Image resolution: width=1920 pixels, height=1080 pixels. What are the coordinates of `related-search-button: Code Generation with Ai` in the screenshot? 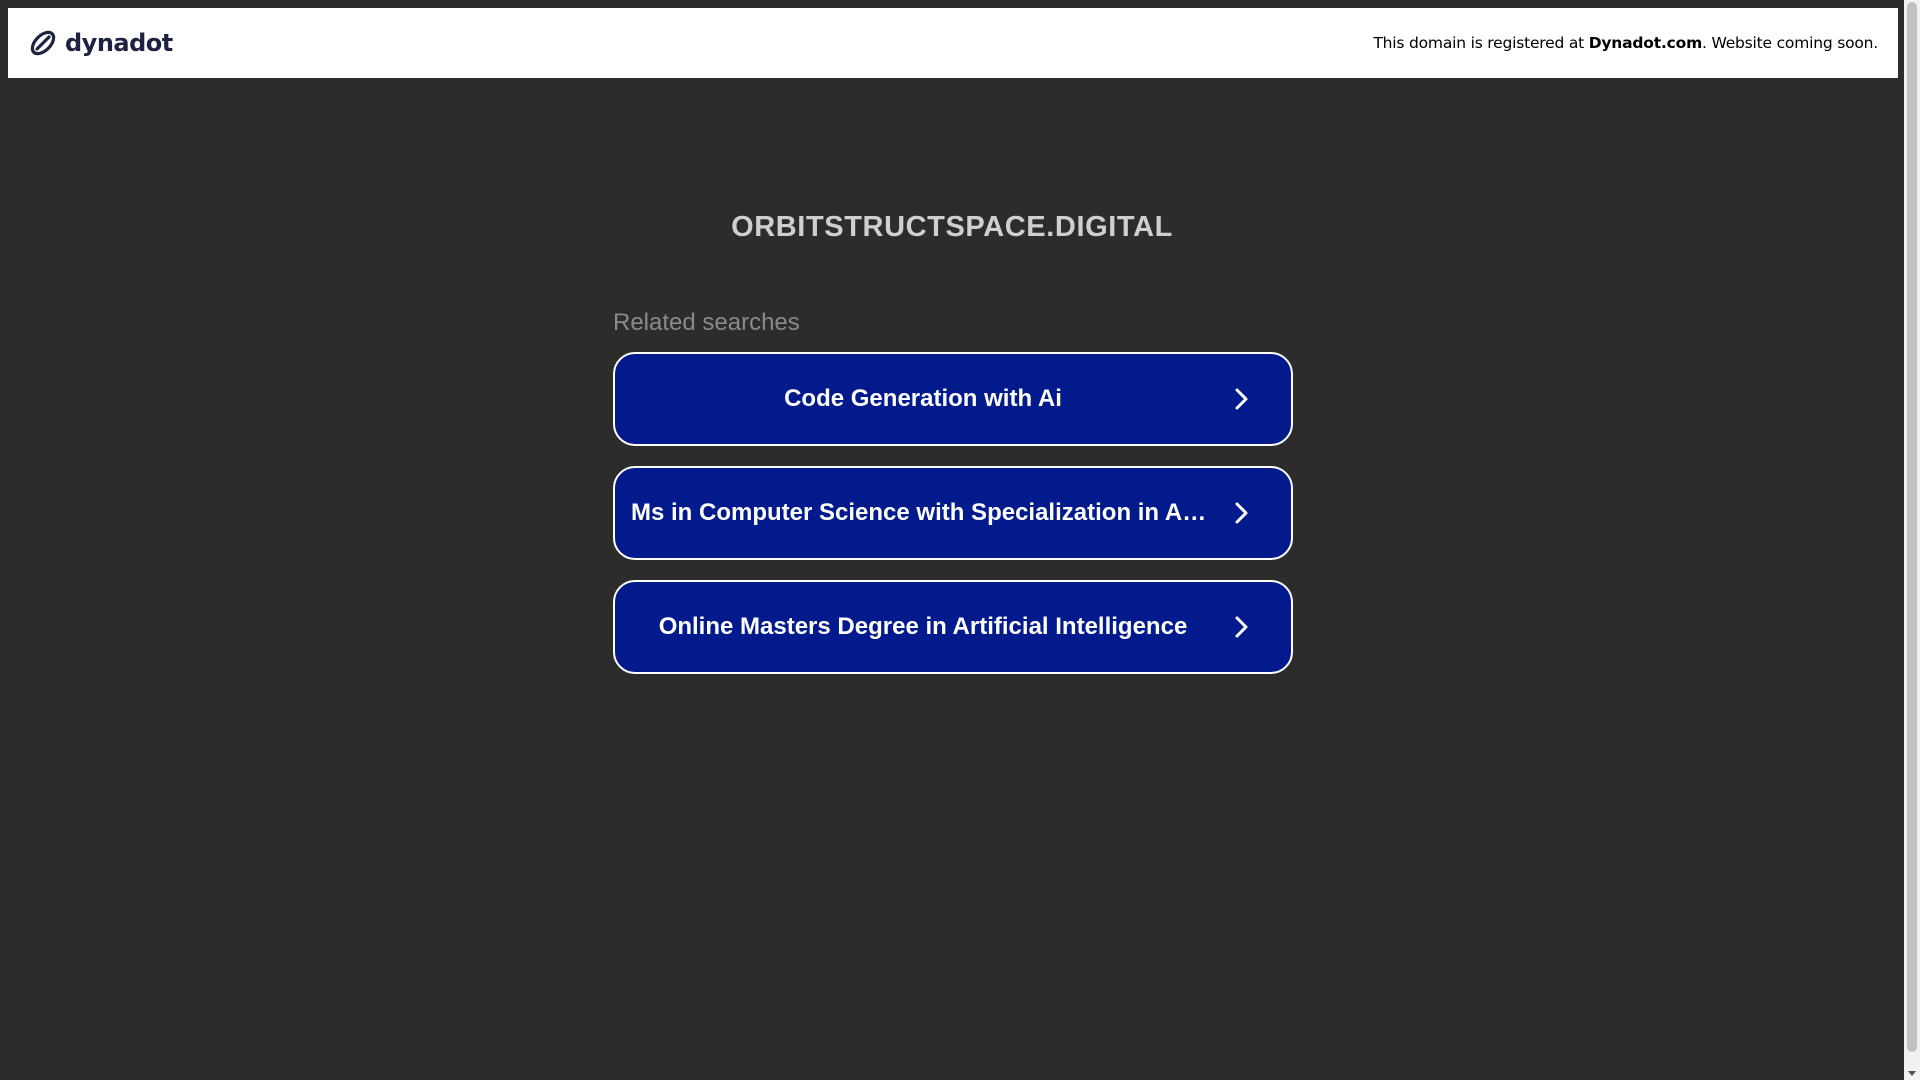 It's located at (953, 399).